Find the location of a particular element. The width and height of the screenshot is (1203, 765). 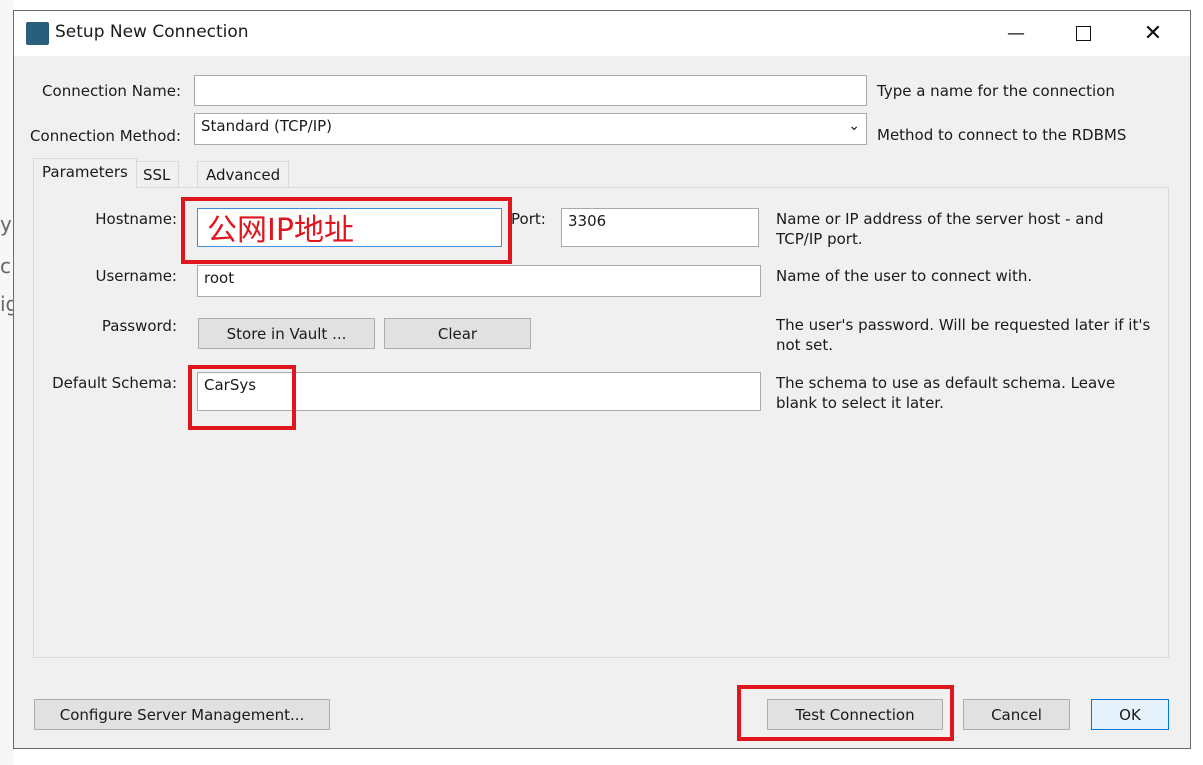

tab-parameters: Parameters is located at coordinates (85, 173).